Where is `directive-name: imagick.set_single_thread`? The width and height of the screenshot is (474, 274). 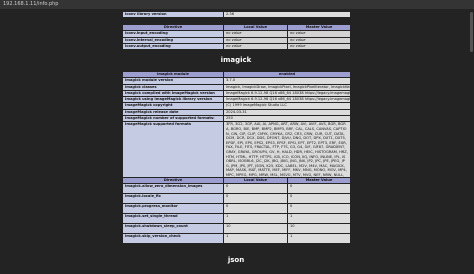
directive-name: imagick.set_single_thread is located at coordinates (173, 219).